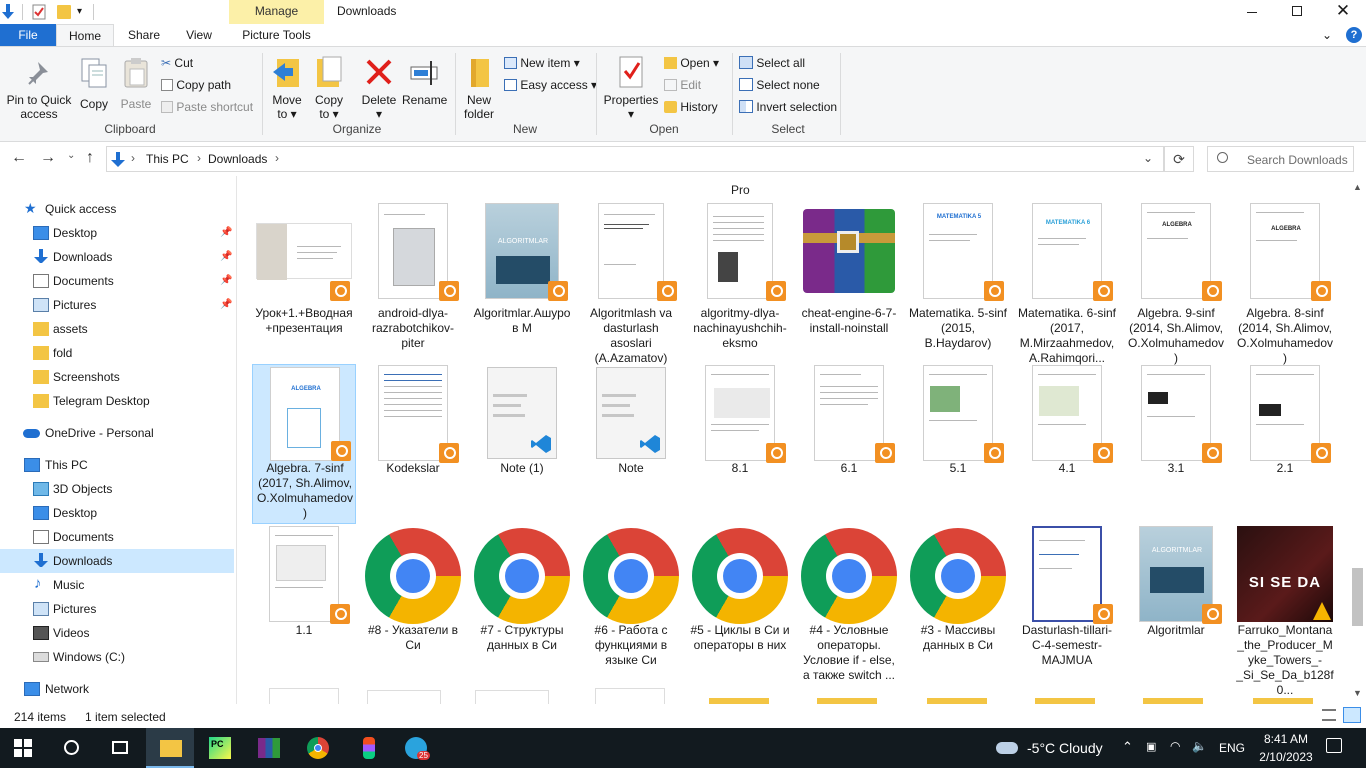  What do you see at coordinates (1357, 693) in the screenshot?
I see `scroll-down-arrow-icon: ▼` at bounding box center [1357, 693].